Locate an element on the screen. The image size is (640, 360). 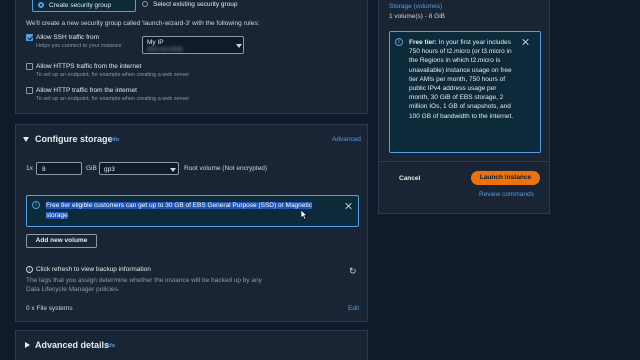
root-volume-label: Root volume (Not encrypted) is located at coordinates (226, 168).